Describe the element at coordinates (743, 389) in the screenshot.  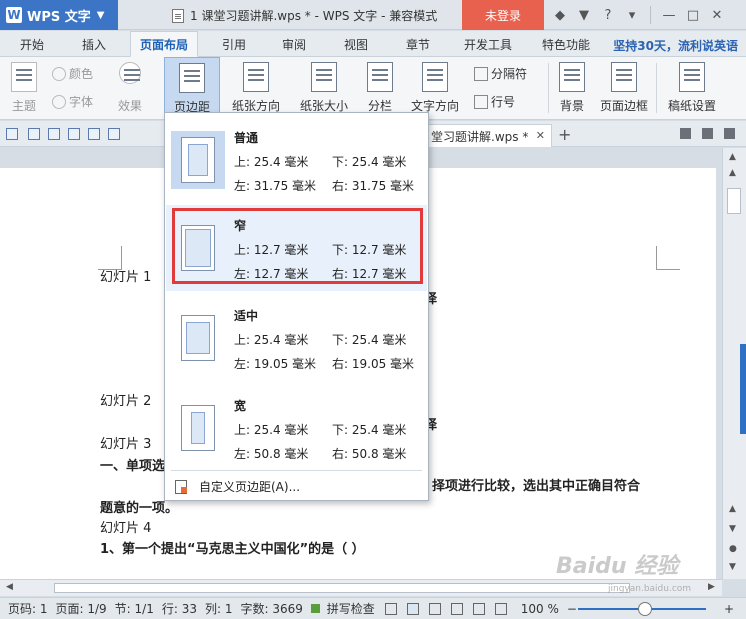
I see `scroll-marker` at that location.